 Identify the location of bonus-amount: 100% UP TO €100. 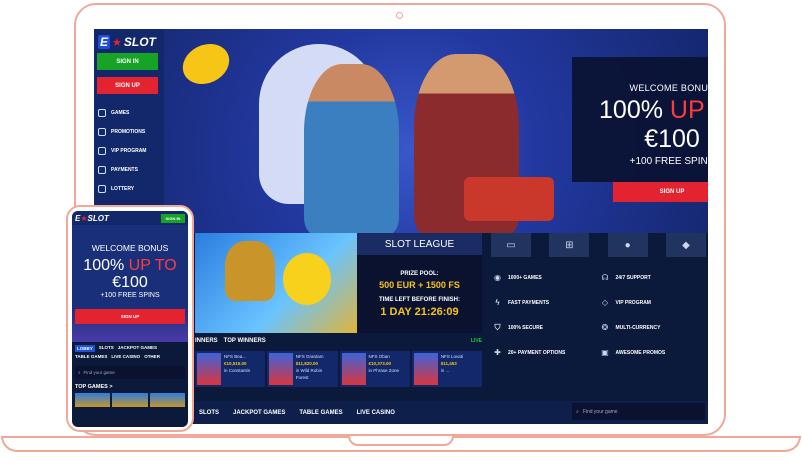
(640, 125).